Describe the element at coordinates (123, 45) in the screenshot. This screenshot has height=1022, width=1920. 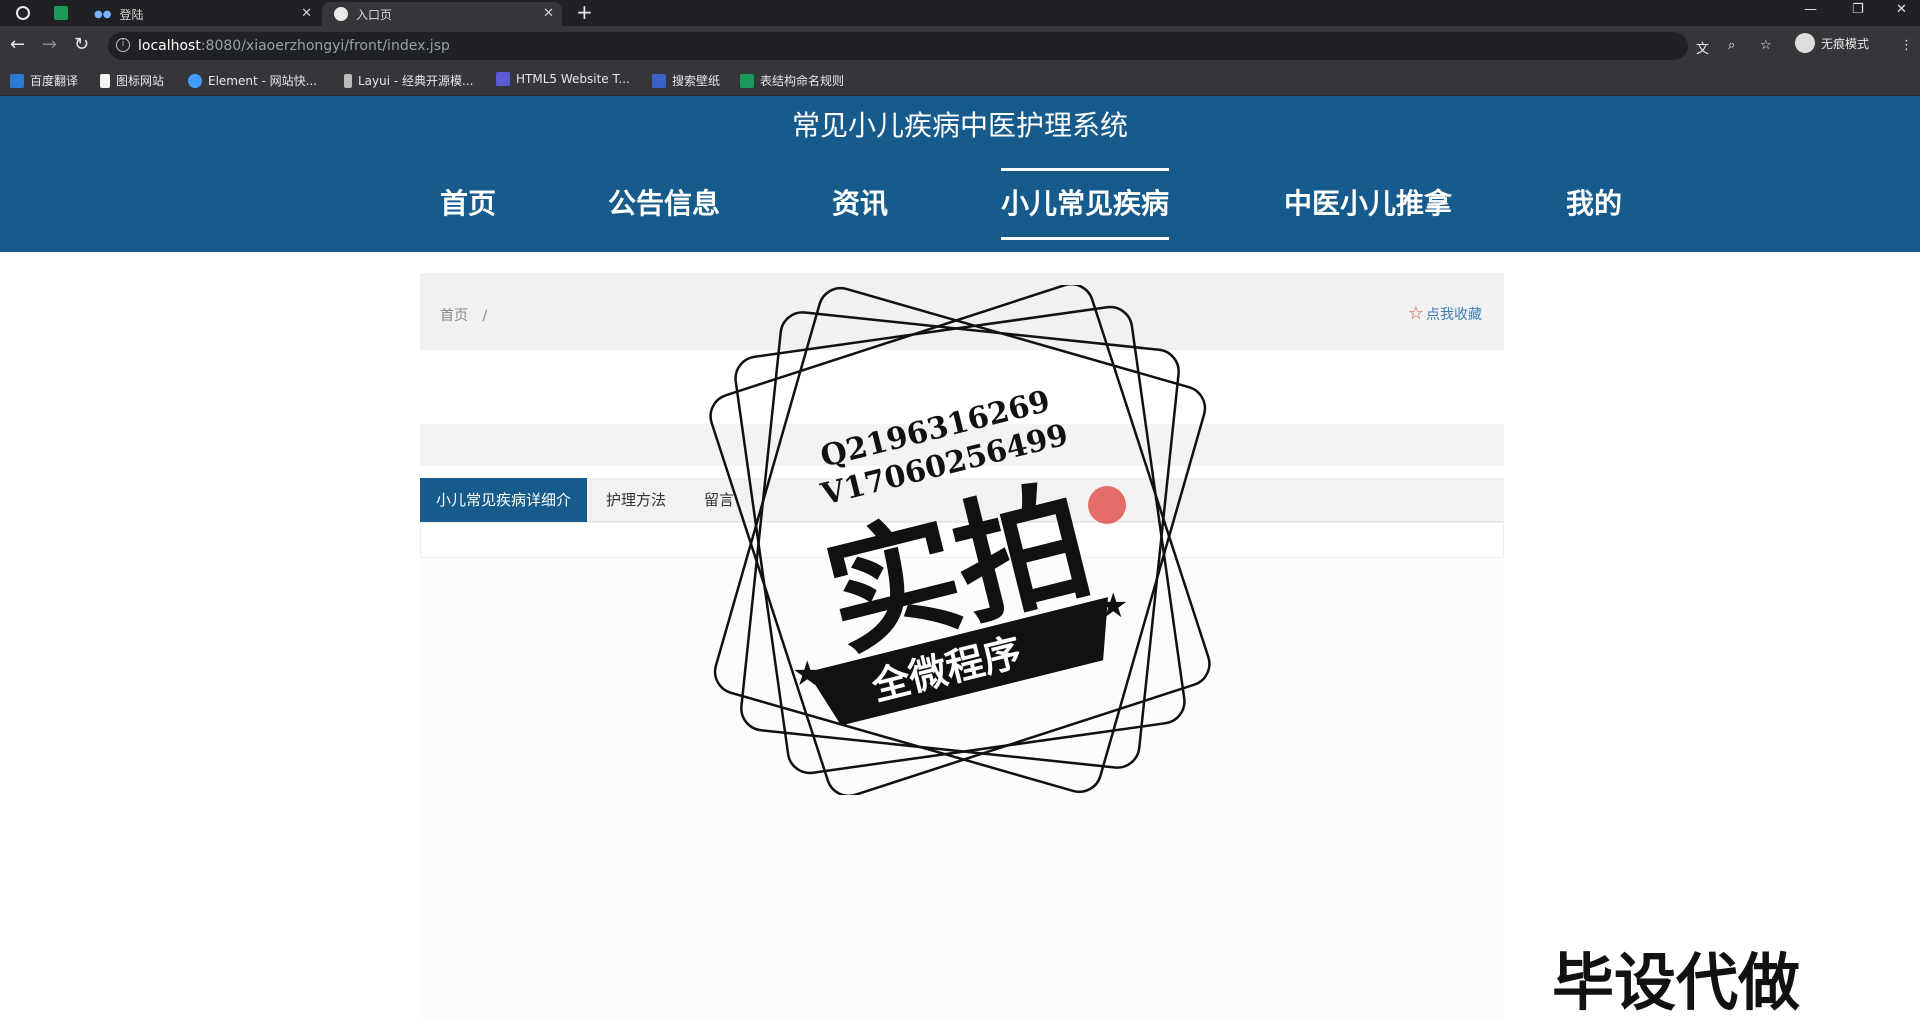
I see `site-info-icon: i` at that location.